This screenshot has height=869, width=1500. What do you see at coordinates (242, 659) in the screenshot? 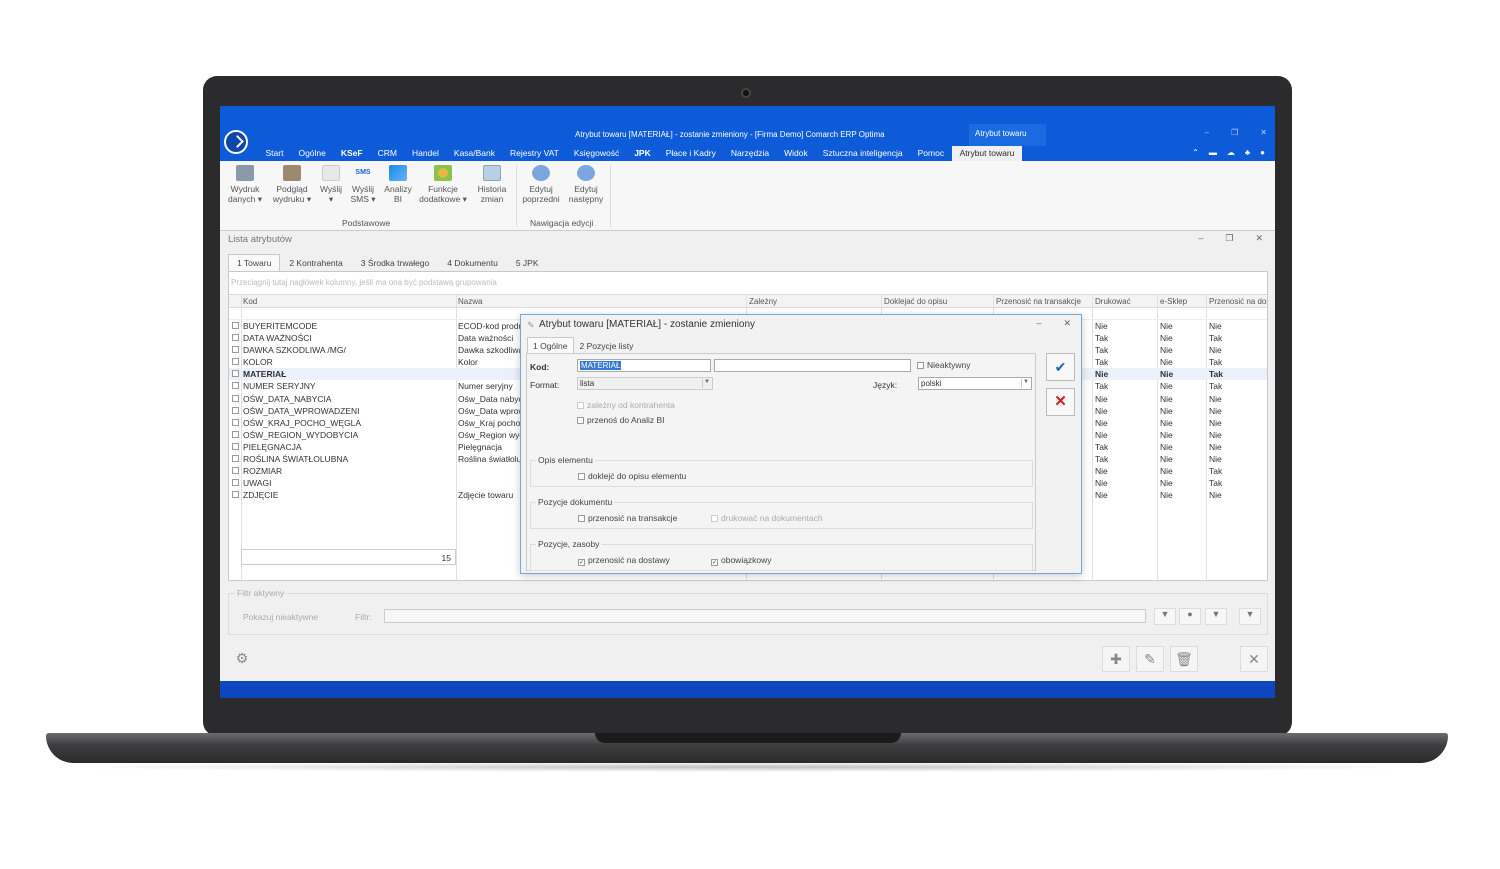
I see `tools-icon: ⚙` at bounding box center [242, 659].